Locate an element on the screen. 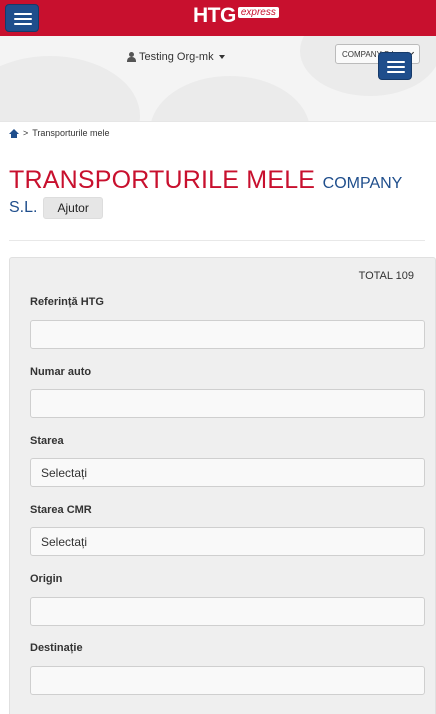 The height and width of the screenshot is (714, 436). cmr-status-label: Starea CMR is located at coordinates (61, 510).